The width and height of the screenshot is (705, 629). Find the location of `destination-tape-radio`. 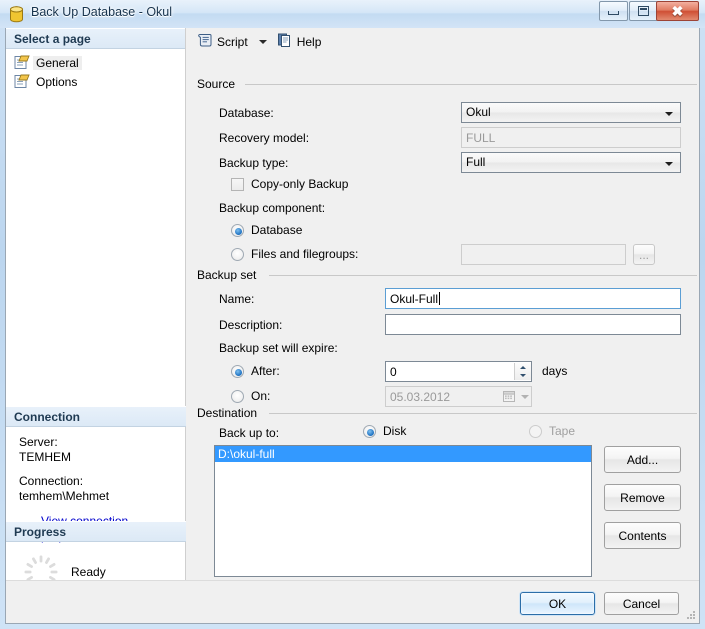

destination-tape-radio is located at coordinates (535, 431).